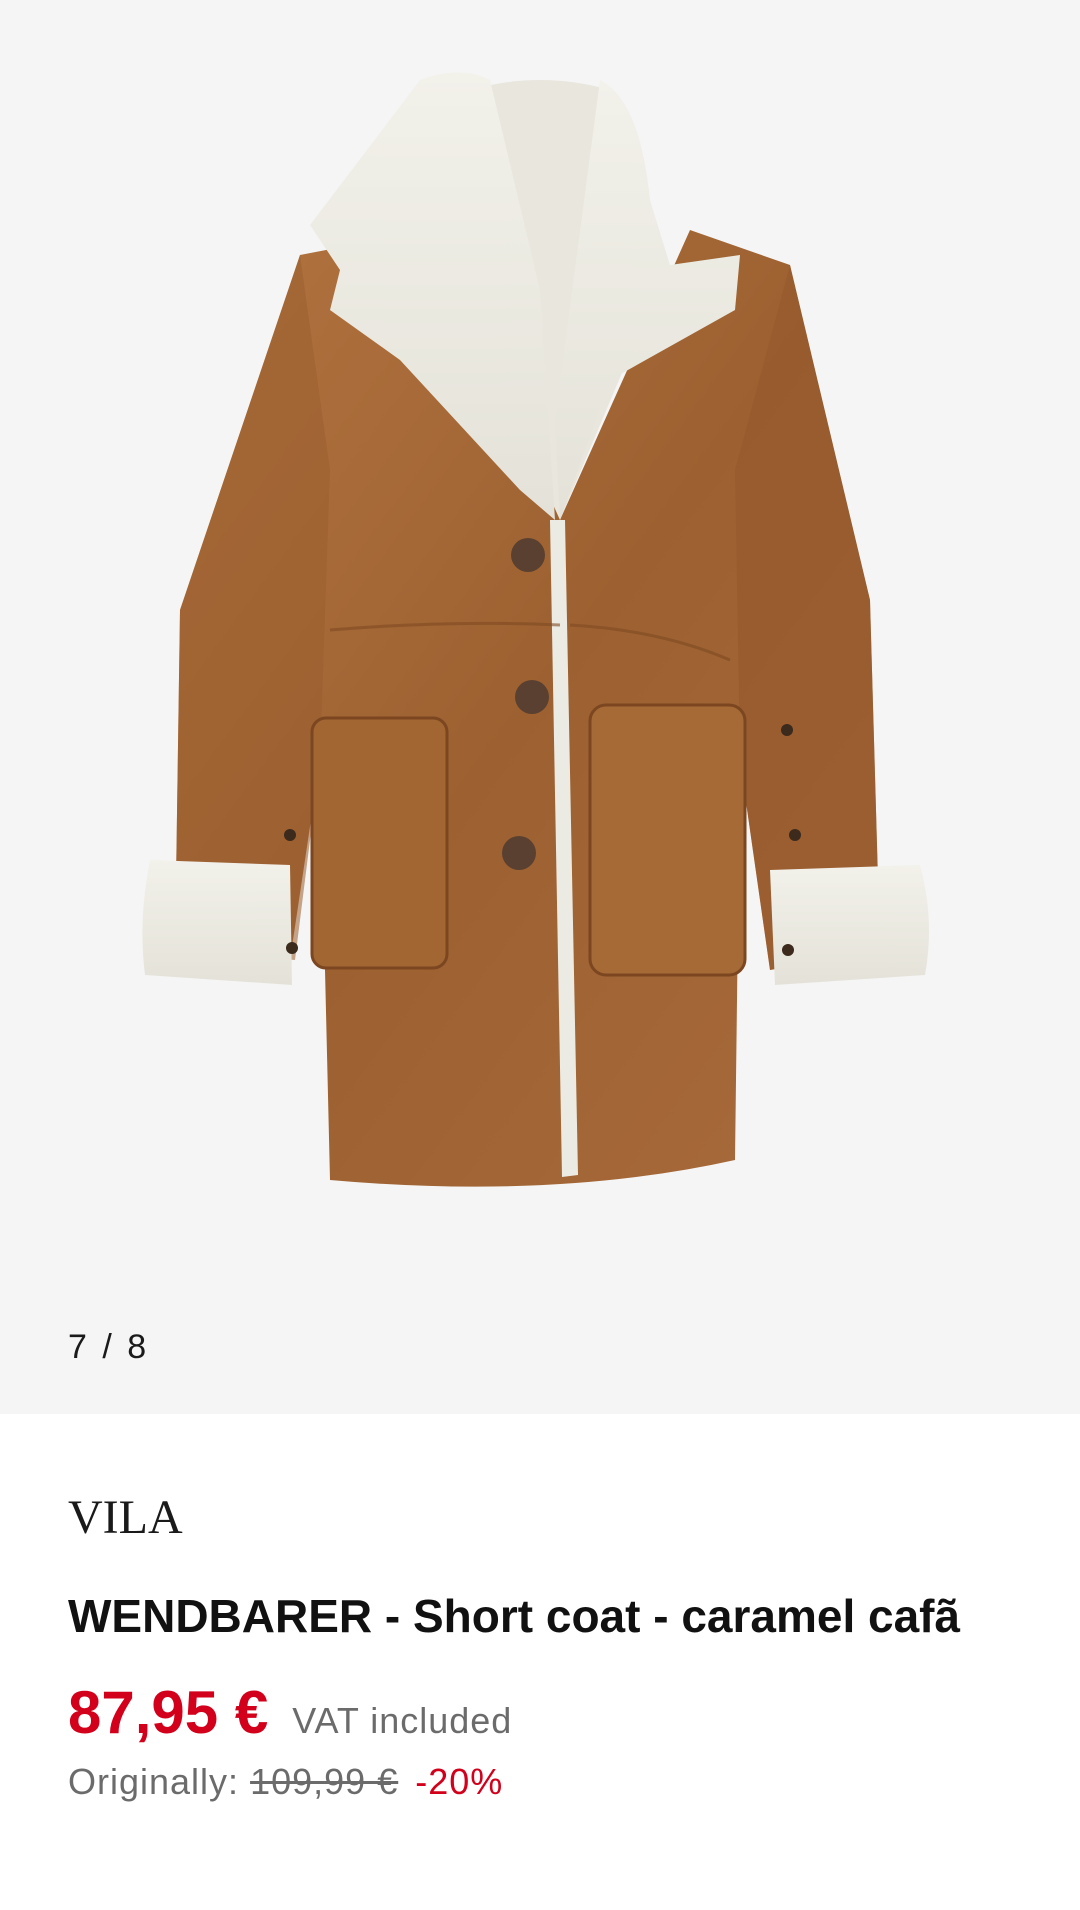 The image size is (1080, 1910). What do you see at coordinates (402, 1720) in the screenshot?
I see `vat-note: VAT included` at bounding box center [402, 1720].